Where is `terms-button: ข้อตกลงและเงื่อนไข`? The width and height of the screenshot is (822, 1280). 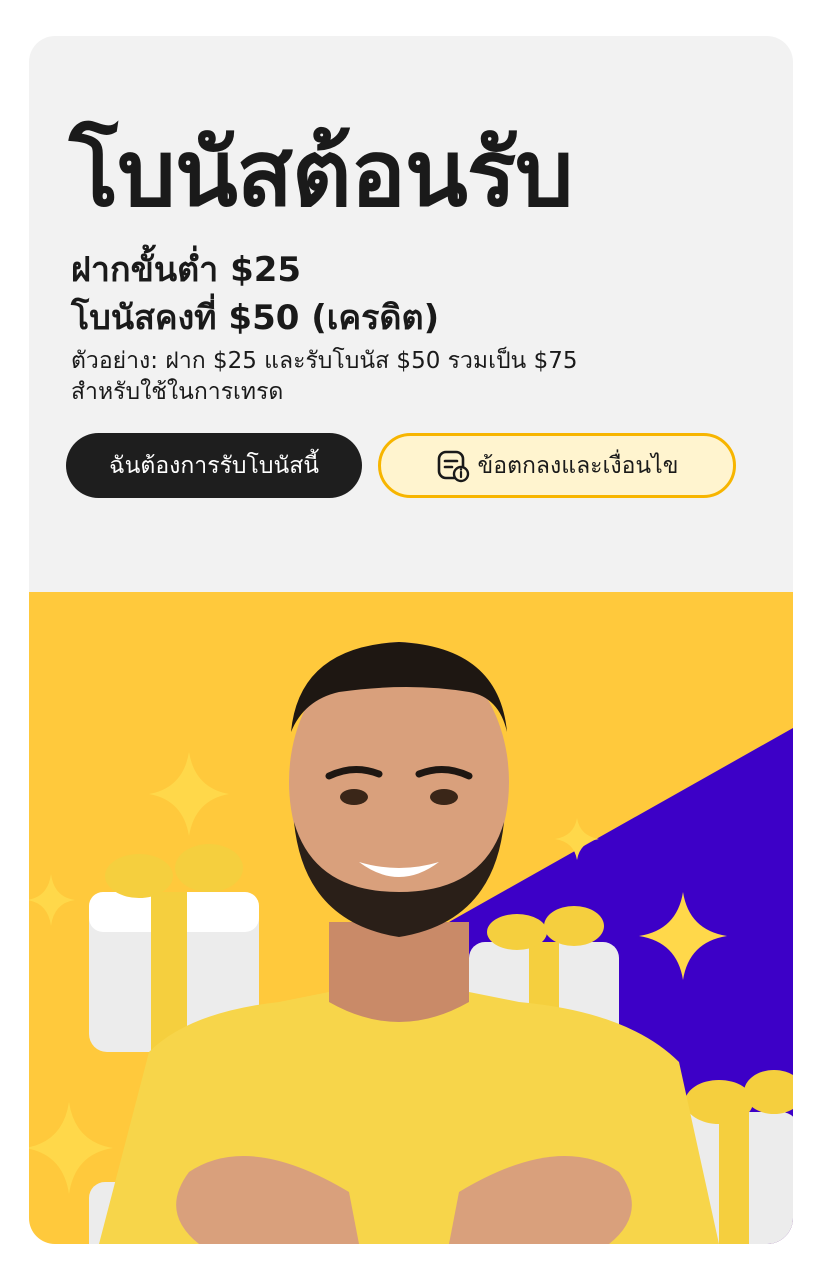
terms-button: ข้อตกลงและเงื่อนไข is located at coordinates (557, 465).